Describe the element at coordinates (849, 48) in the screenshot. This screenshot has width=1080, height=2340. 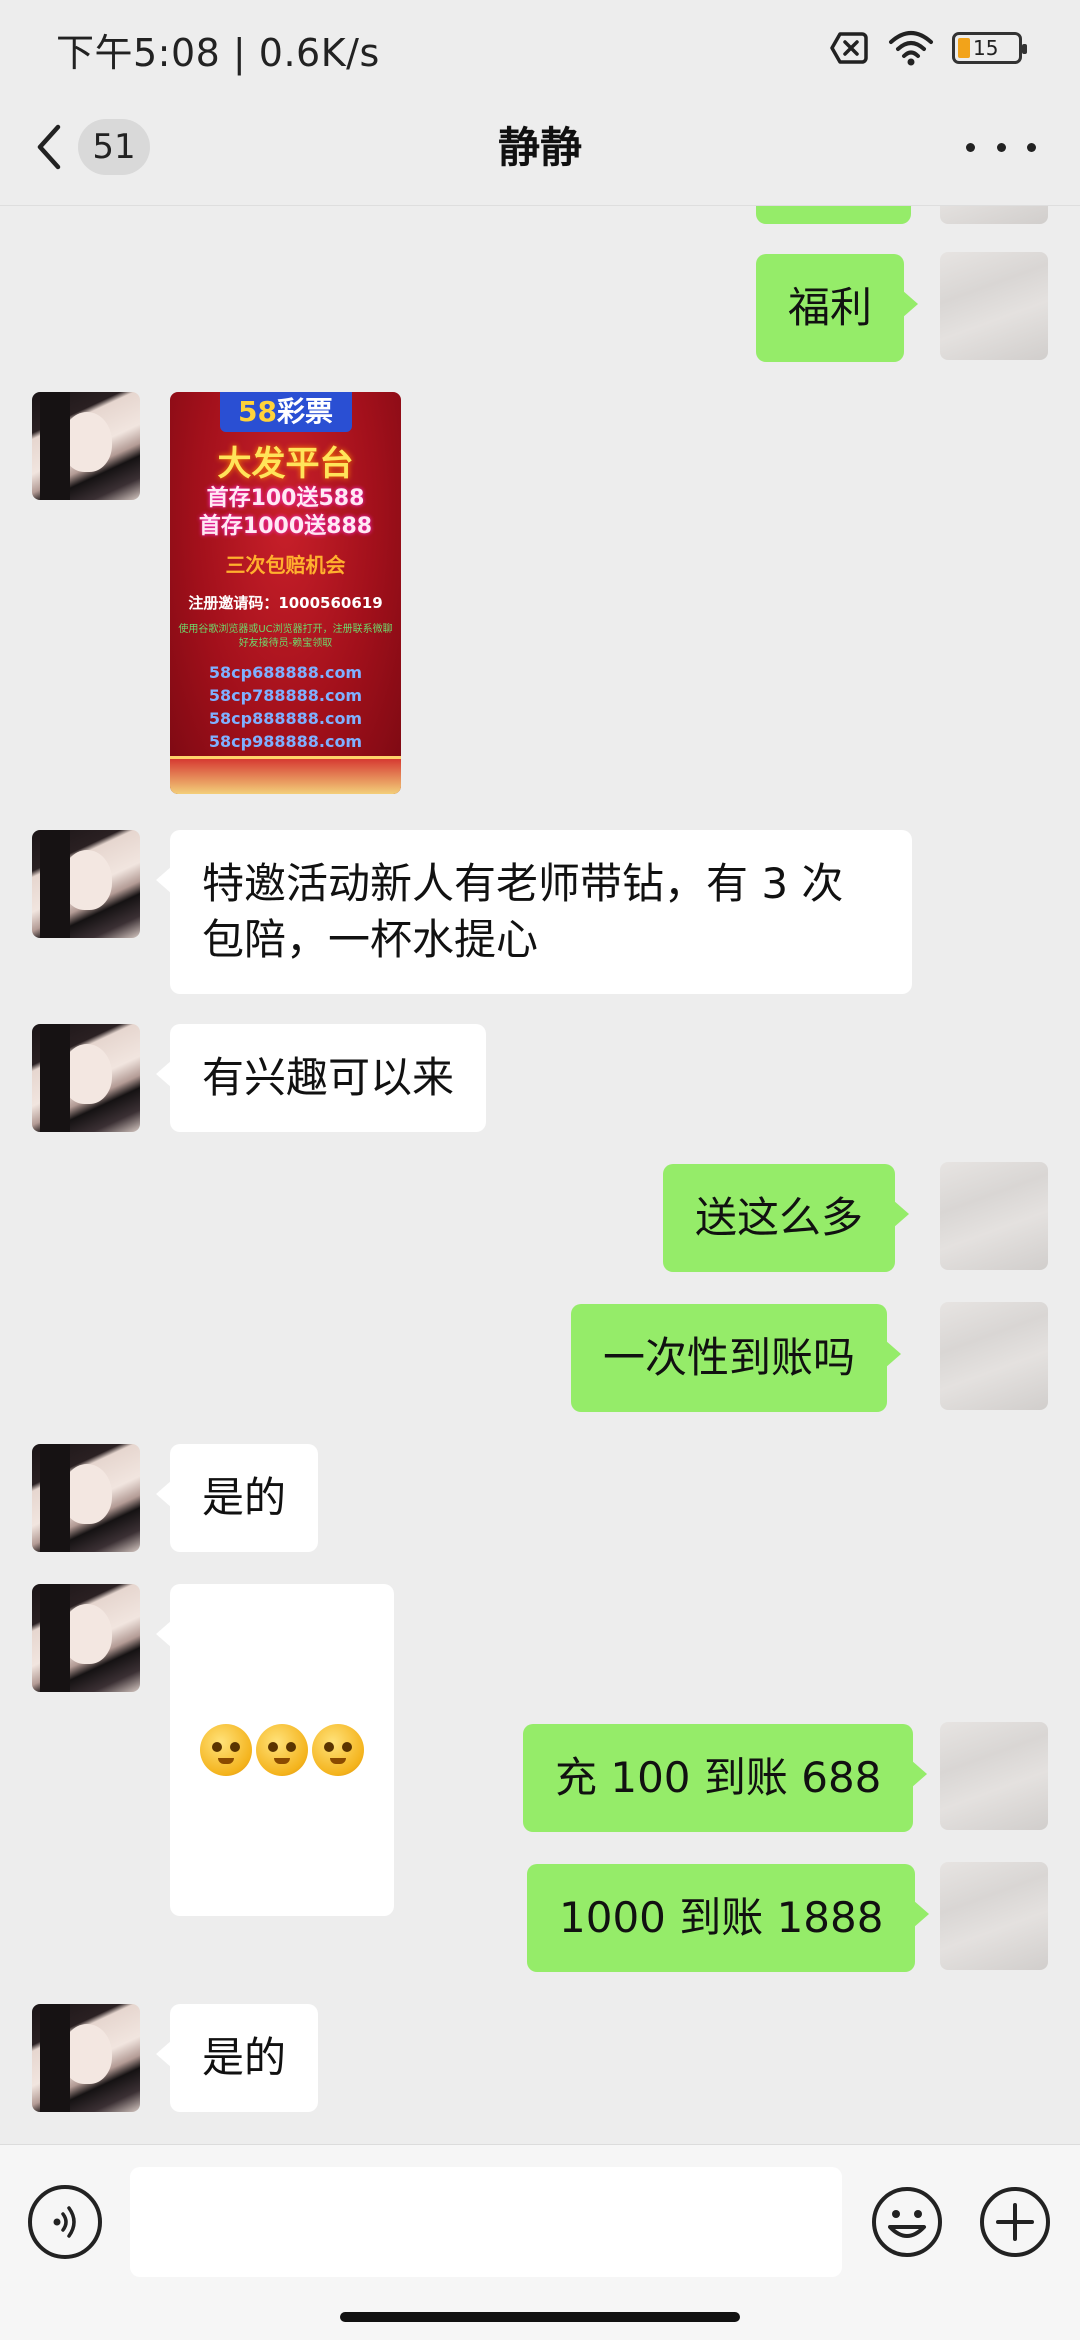
I see `no-sim-icon` at that location.